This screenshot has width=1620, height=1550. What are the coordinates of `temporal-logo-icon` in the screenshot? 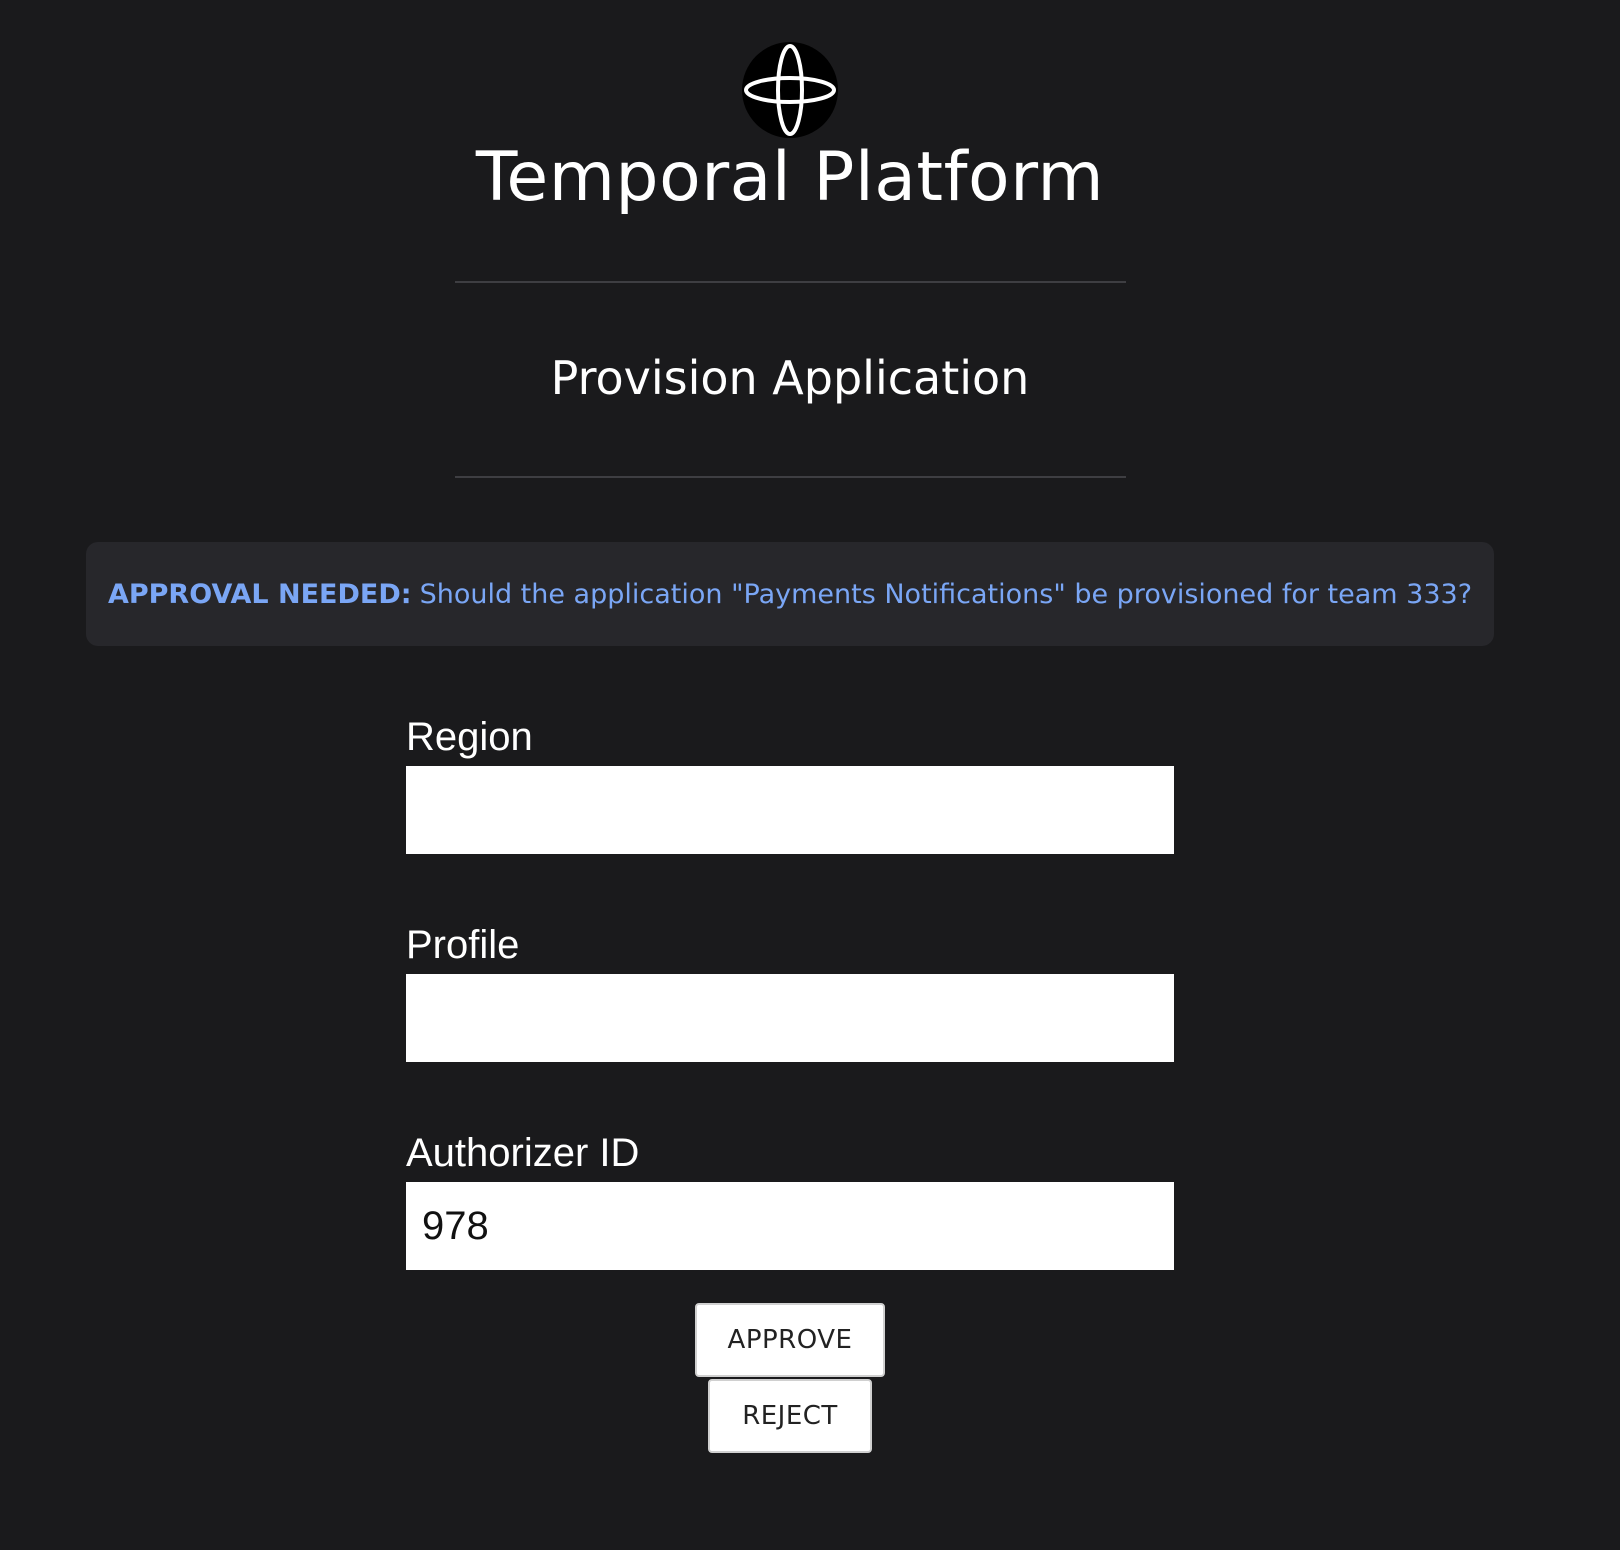 It's located at (790, 90).